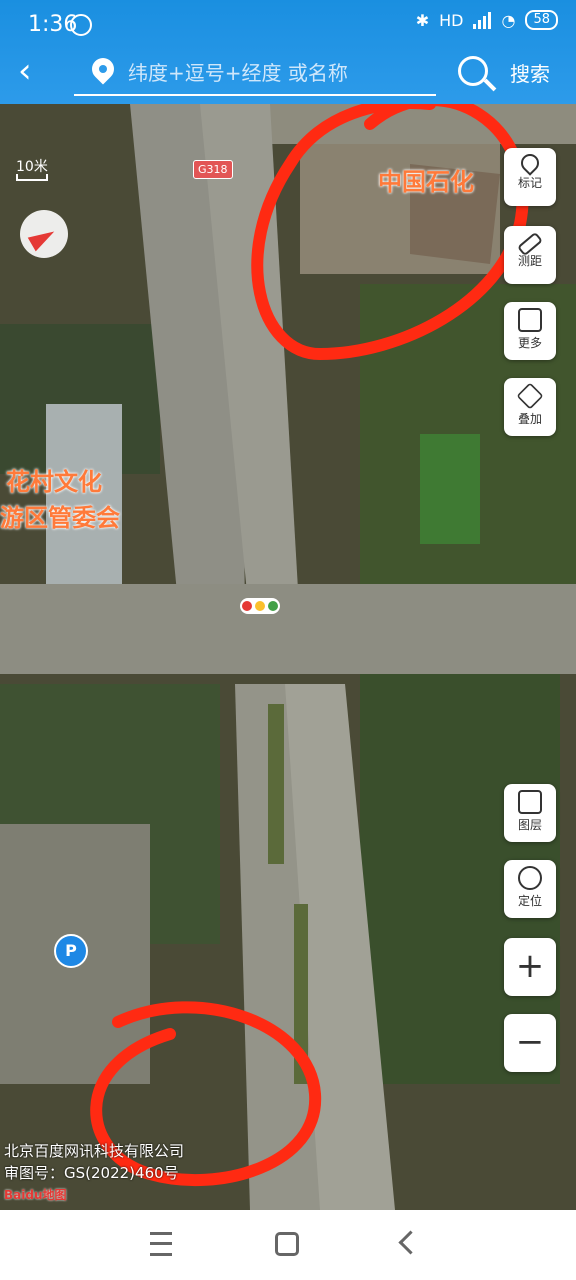 This screenshot has height=1280, width=576. I want to click on road-sign: G318, so click(213, 169).